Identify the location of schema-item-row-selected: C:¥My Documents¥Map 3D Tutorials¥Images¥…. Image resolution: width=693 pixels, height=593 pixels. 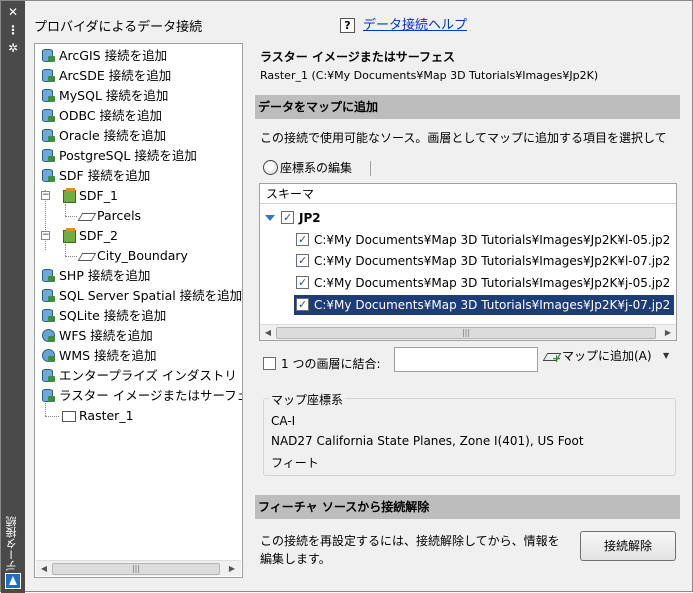
(484, 305).